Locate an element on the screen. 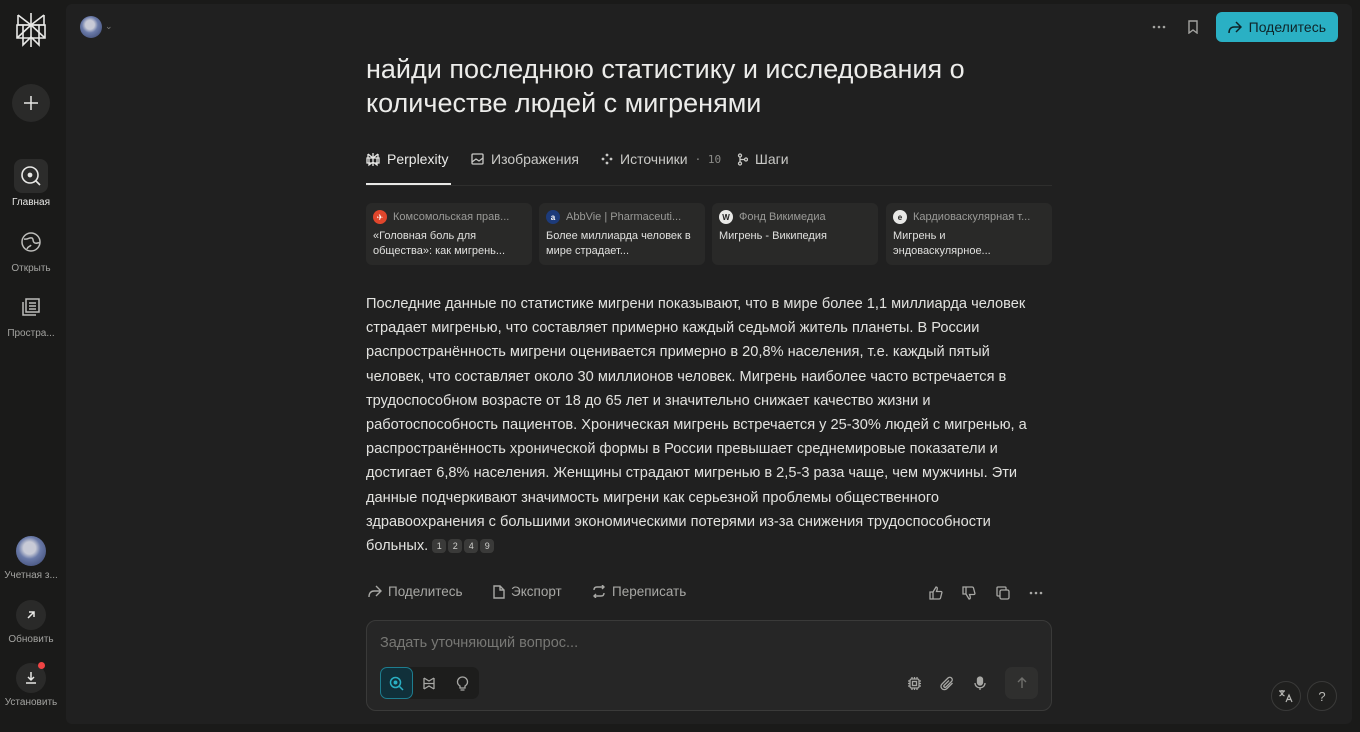 The width and height of the screenshot is (1360, 732). new-thread-button is located at coordinates (31, 103).